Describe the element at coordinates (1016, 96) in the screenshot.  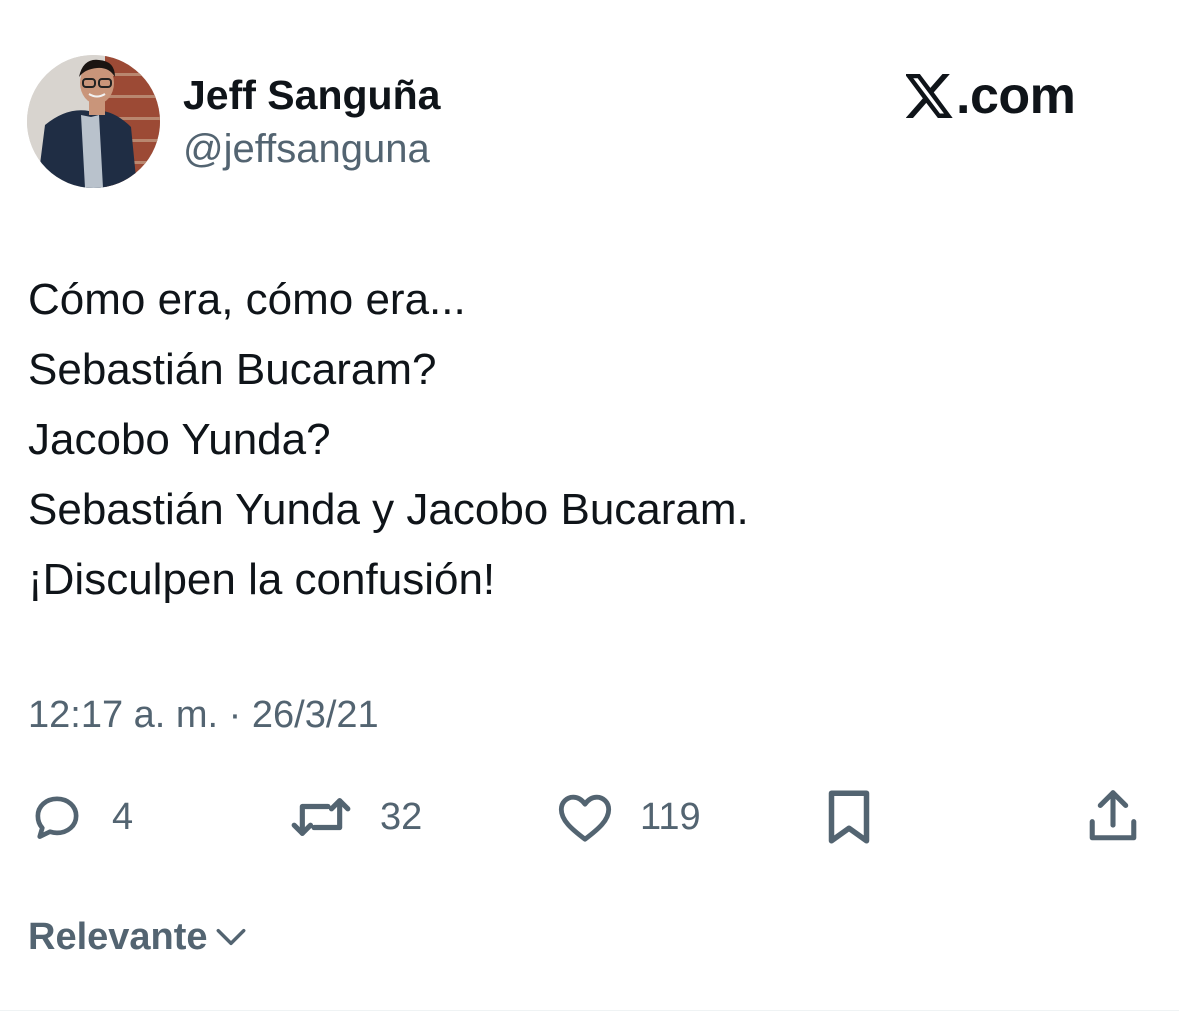
I see `brand-text: .com` at that location.